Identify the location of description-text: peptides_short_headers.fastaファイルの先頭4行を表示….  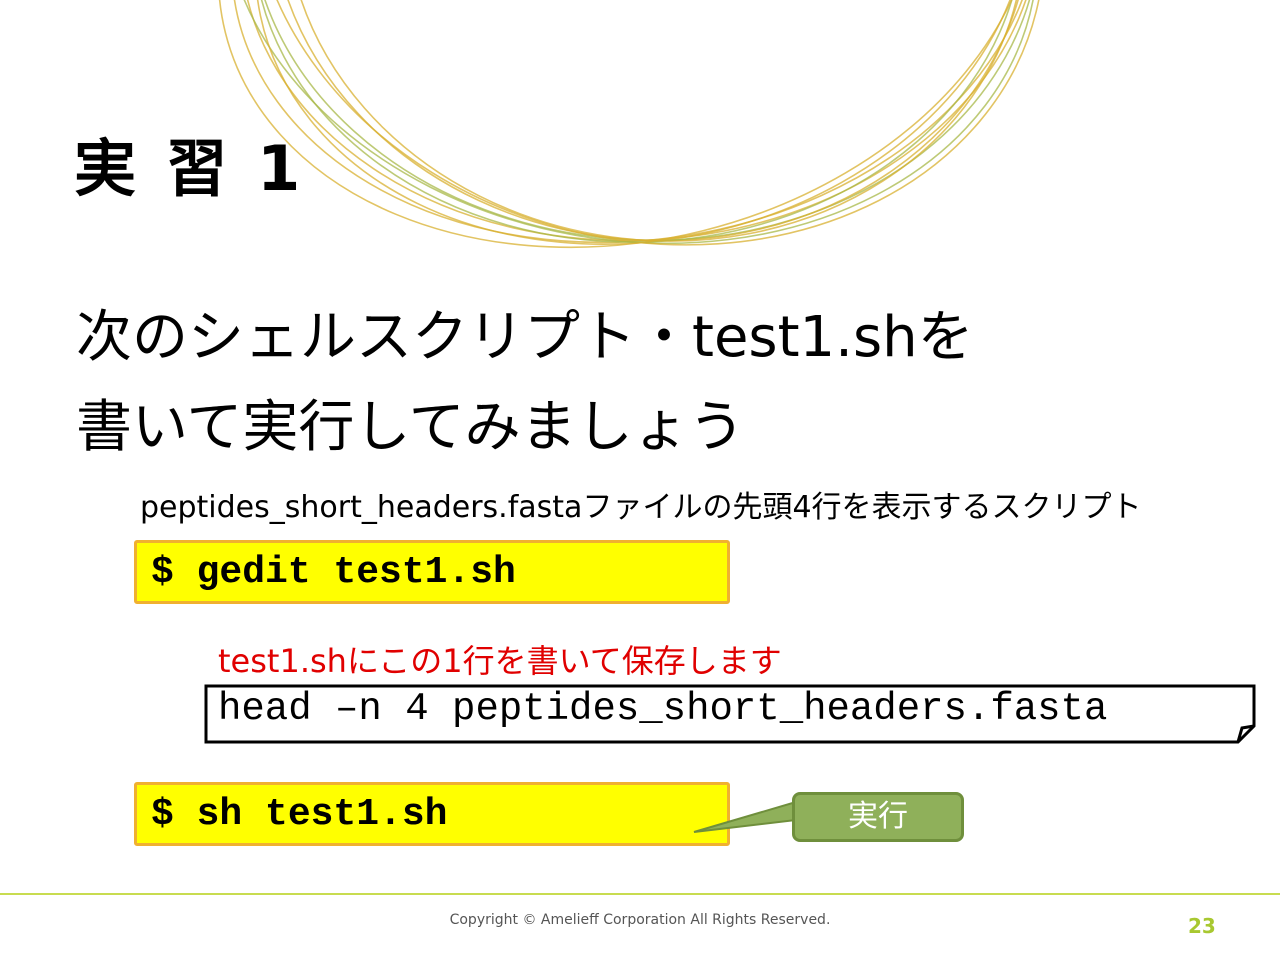
(641, 507).